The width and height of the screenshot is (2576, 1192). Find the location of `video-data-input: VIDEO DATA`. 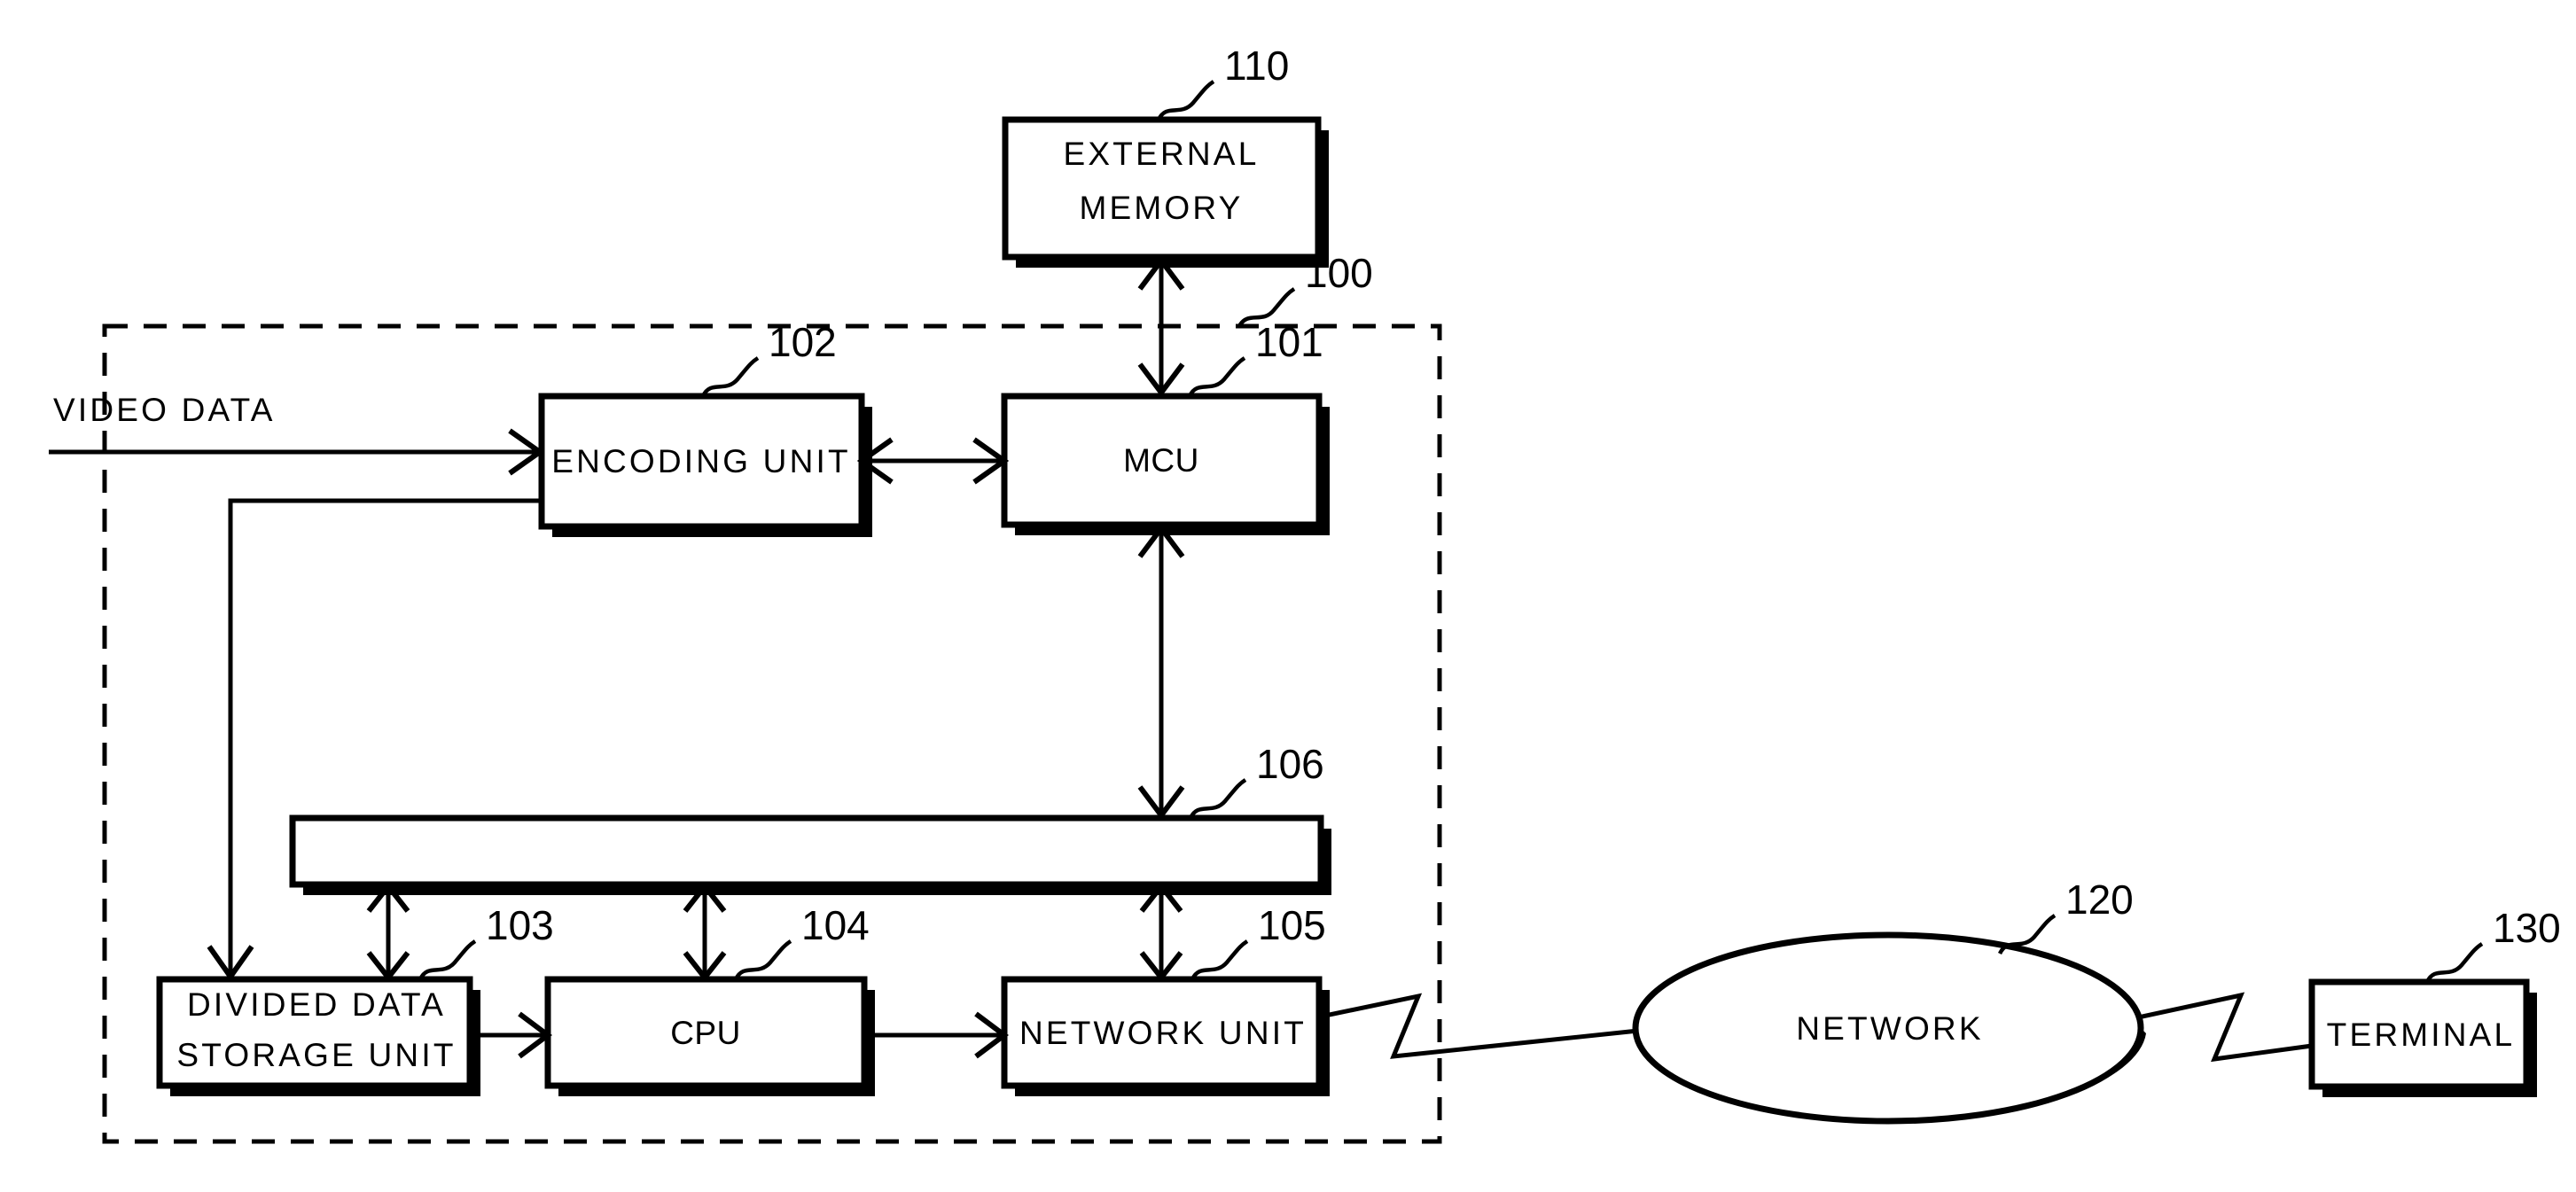

video-data-input: VIDEO DATA is located at coordinates (297, 434).